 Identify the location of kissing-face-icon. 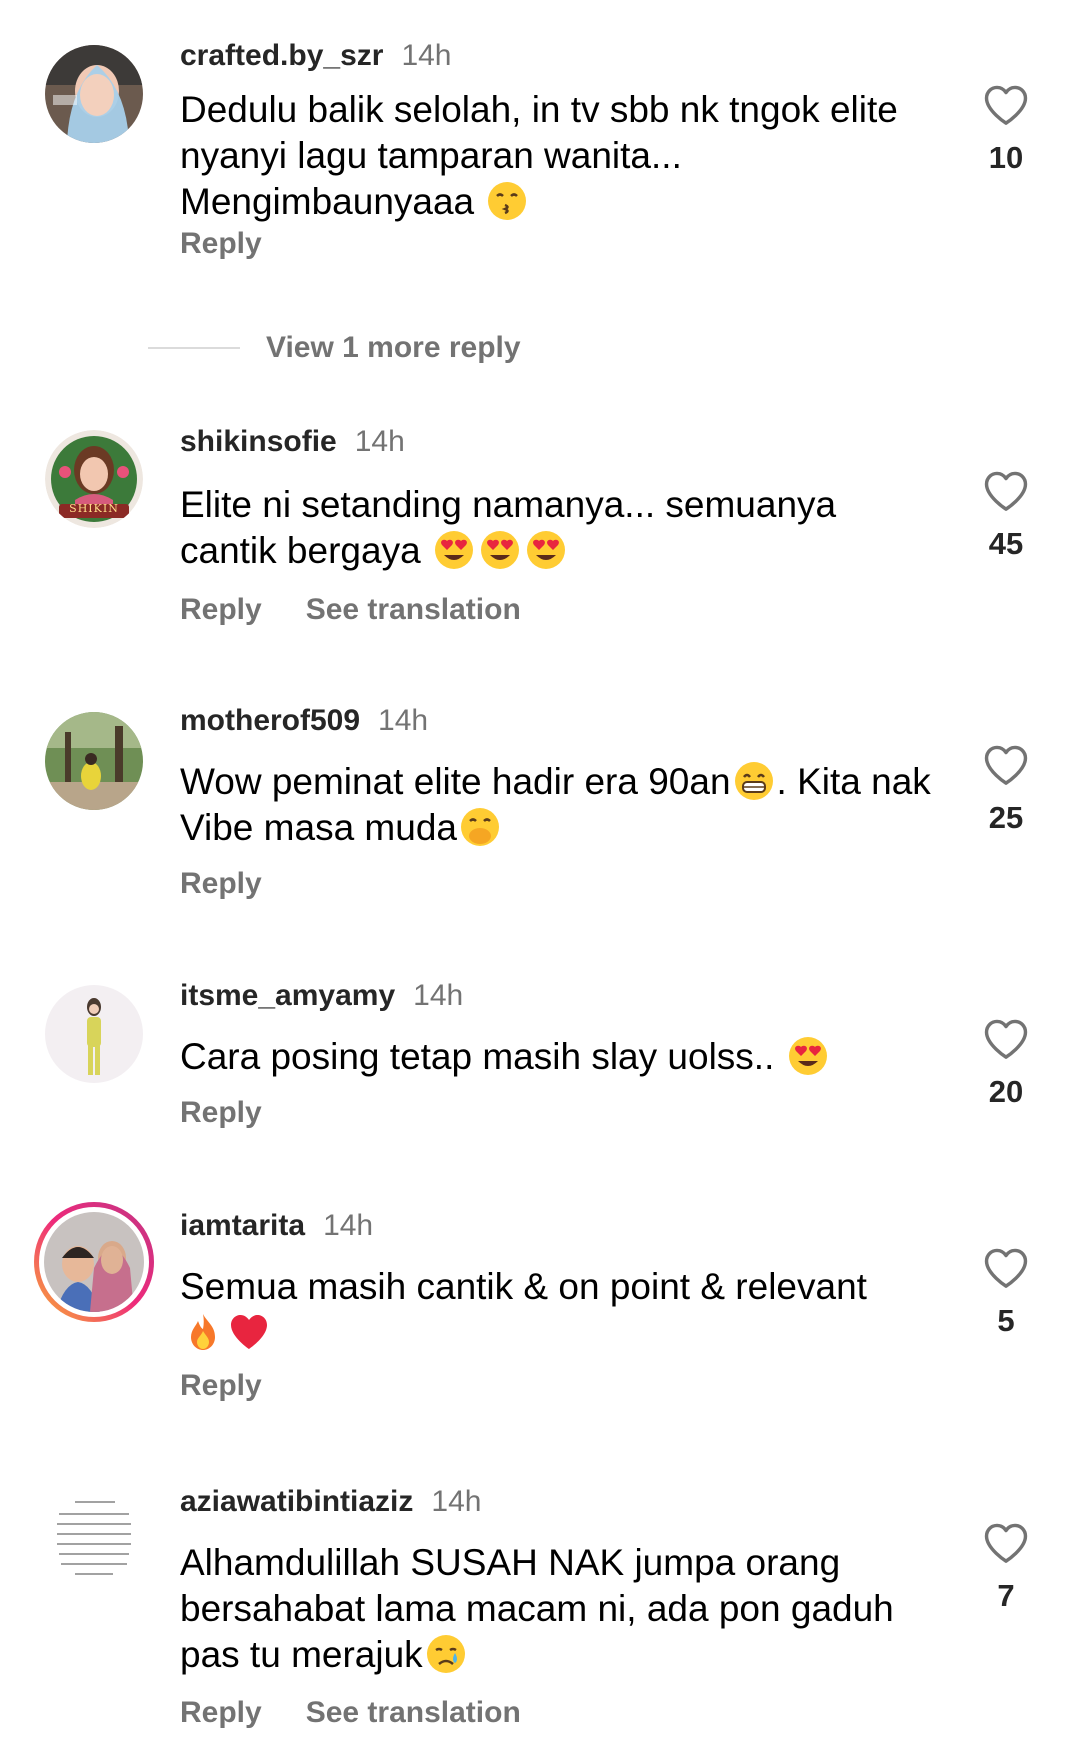
(507, 201).